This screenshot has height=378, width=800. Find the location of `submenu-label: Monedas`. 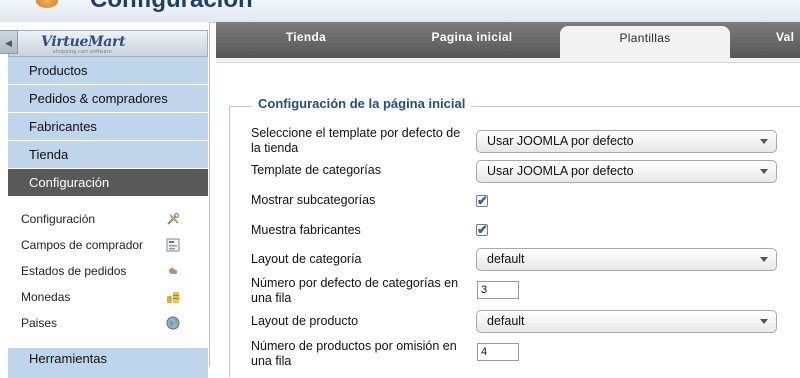

submenu-label: Monedas is located at coordinates (46, 297).